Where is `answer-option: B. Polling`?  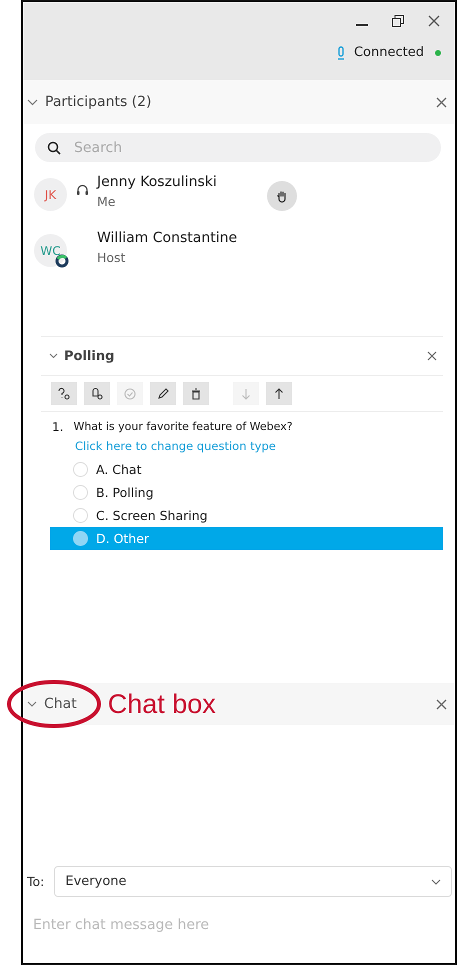
answer-option: B. Polling is located at coordinates (246, 492).